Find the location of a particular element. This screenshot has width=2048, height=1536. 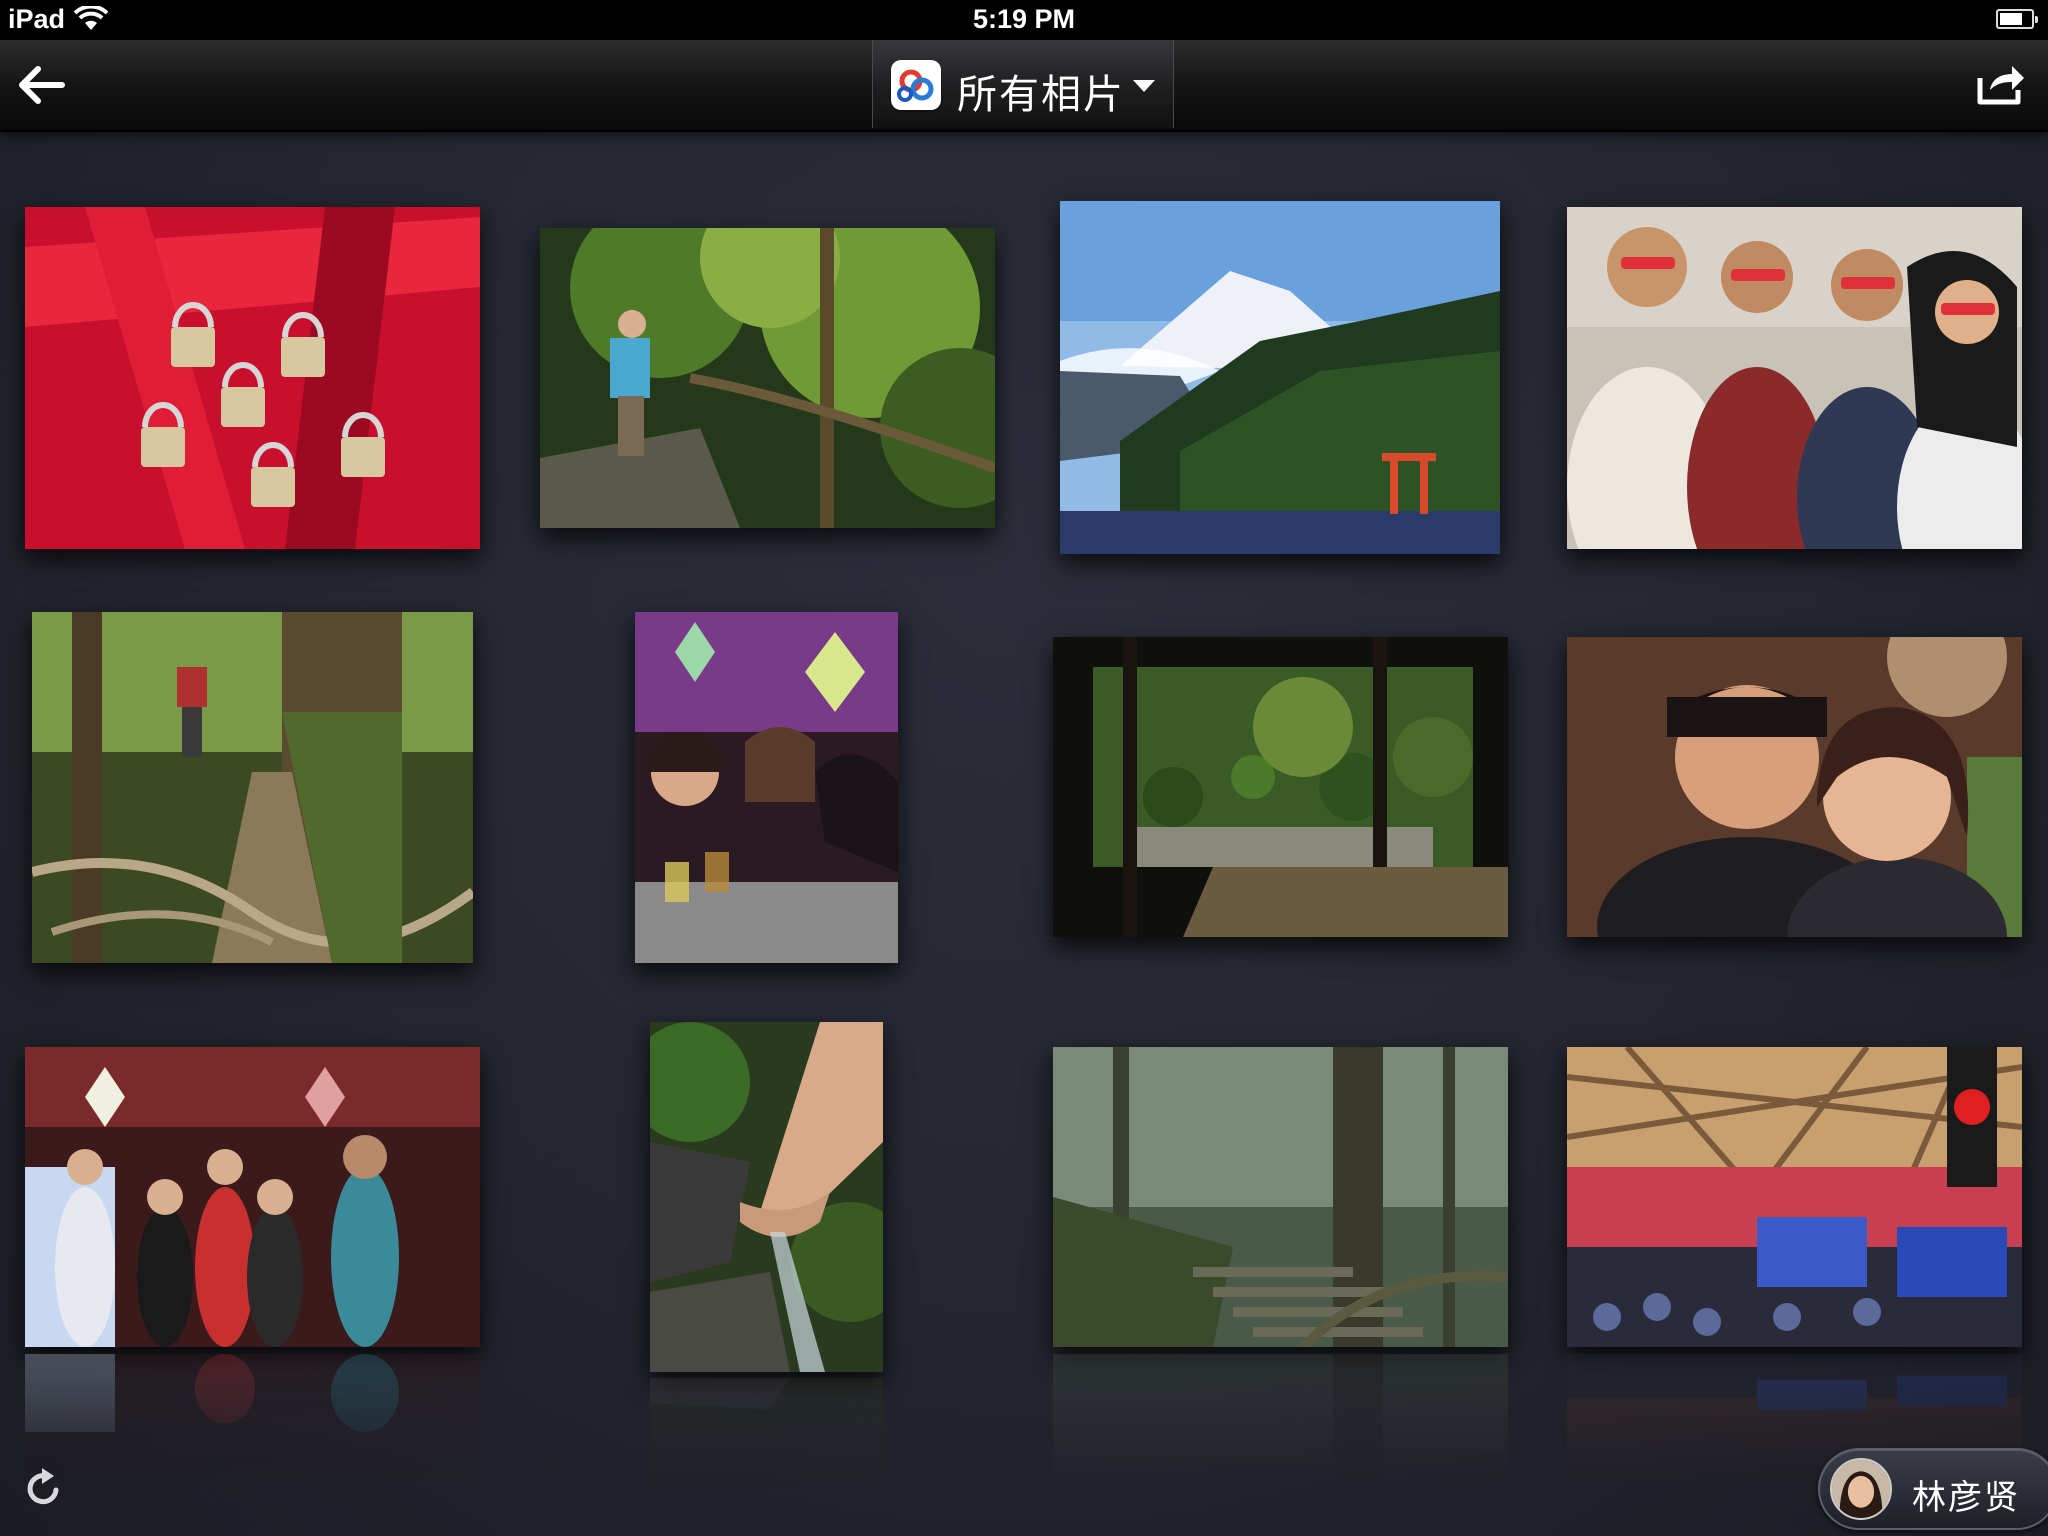

user-account-button: 林彦贤 is located at coordinates (1933, 1489).